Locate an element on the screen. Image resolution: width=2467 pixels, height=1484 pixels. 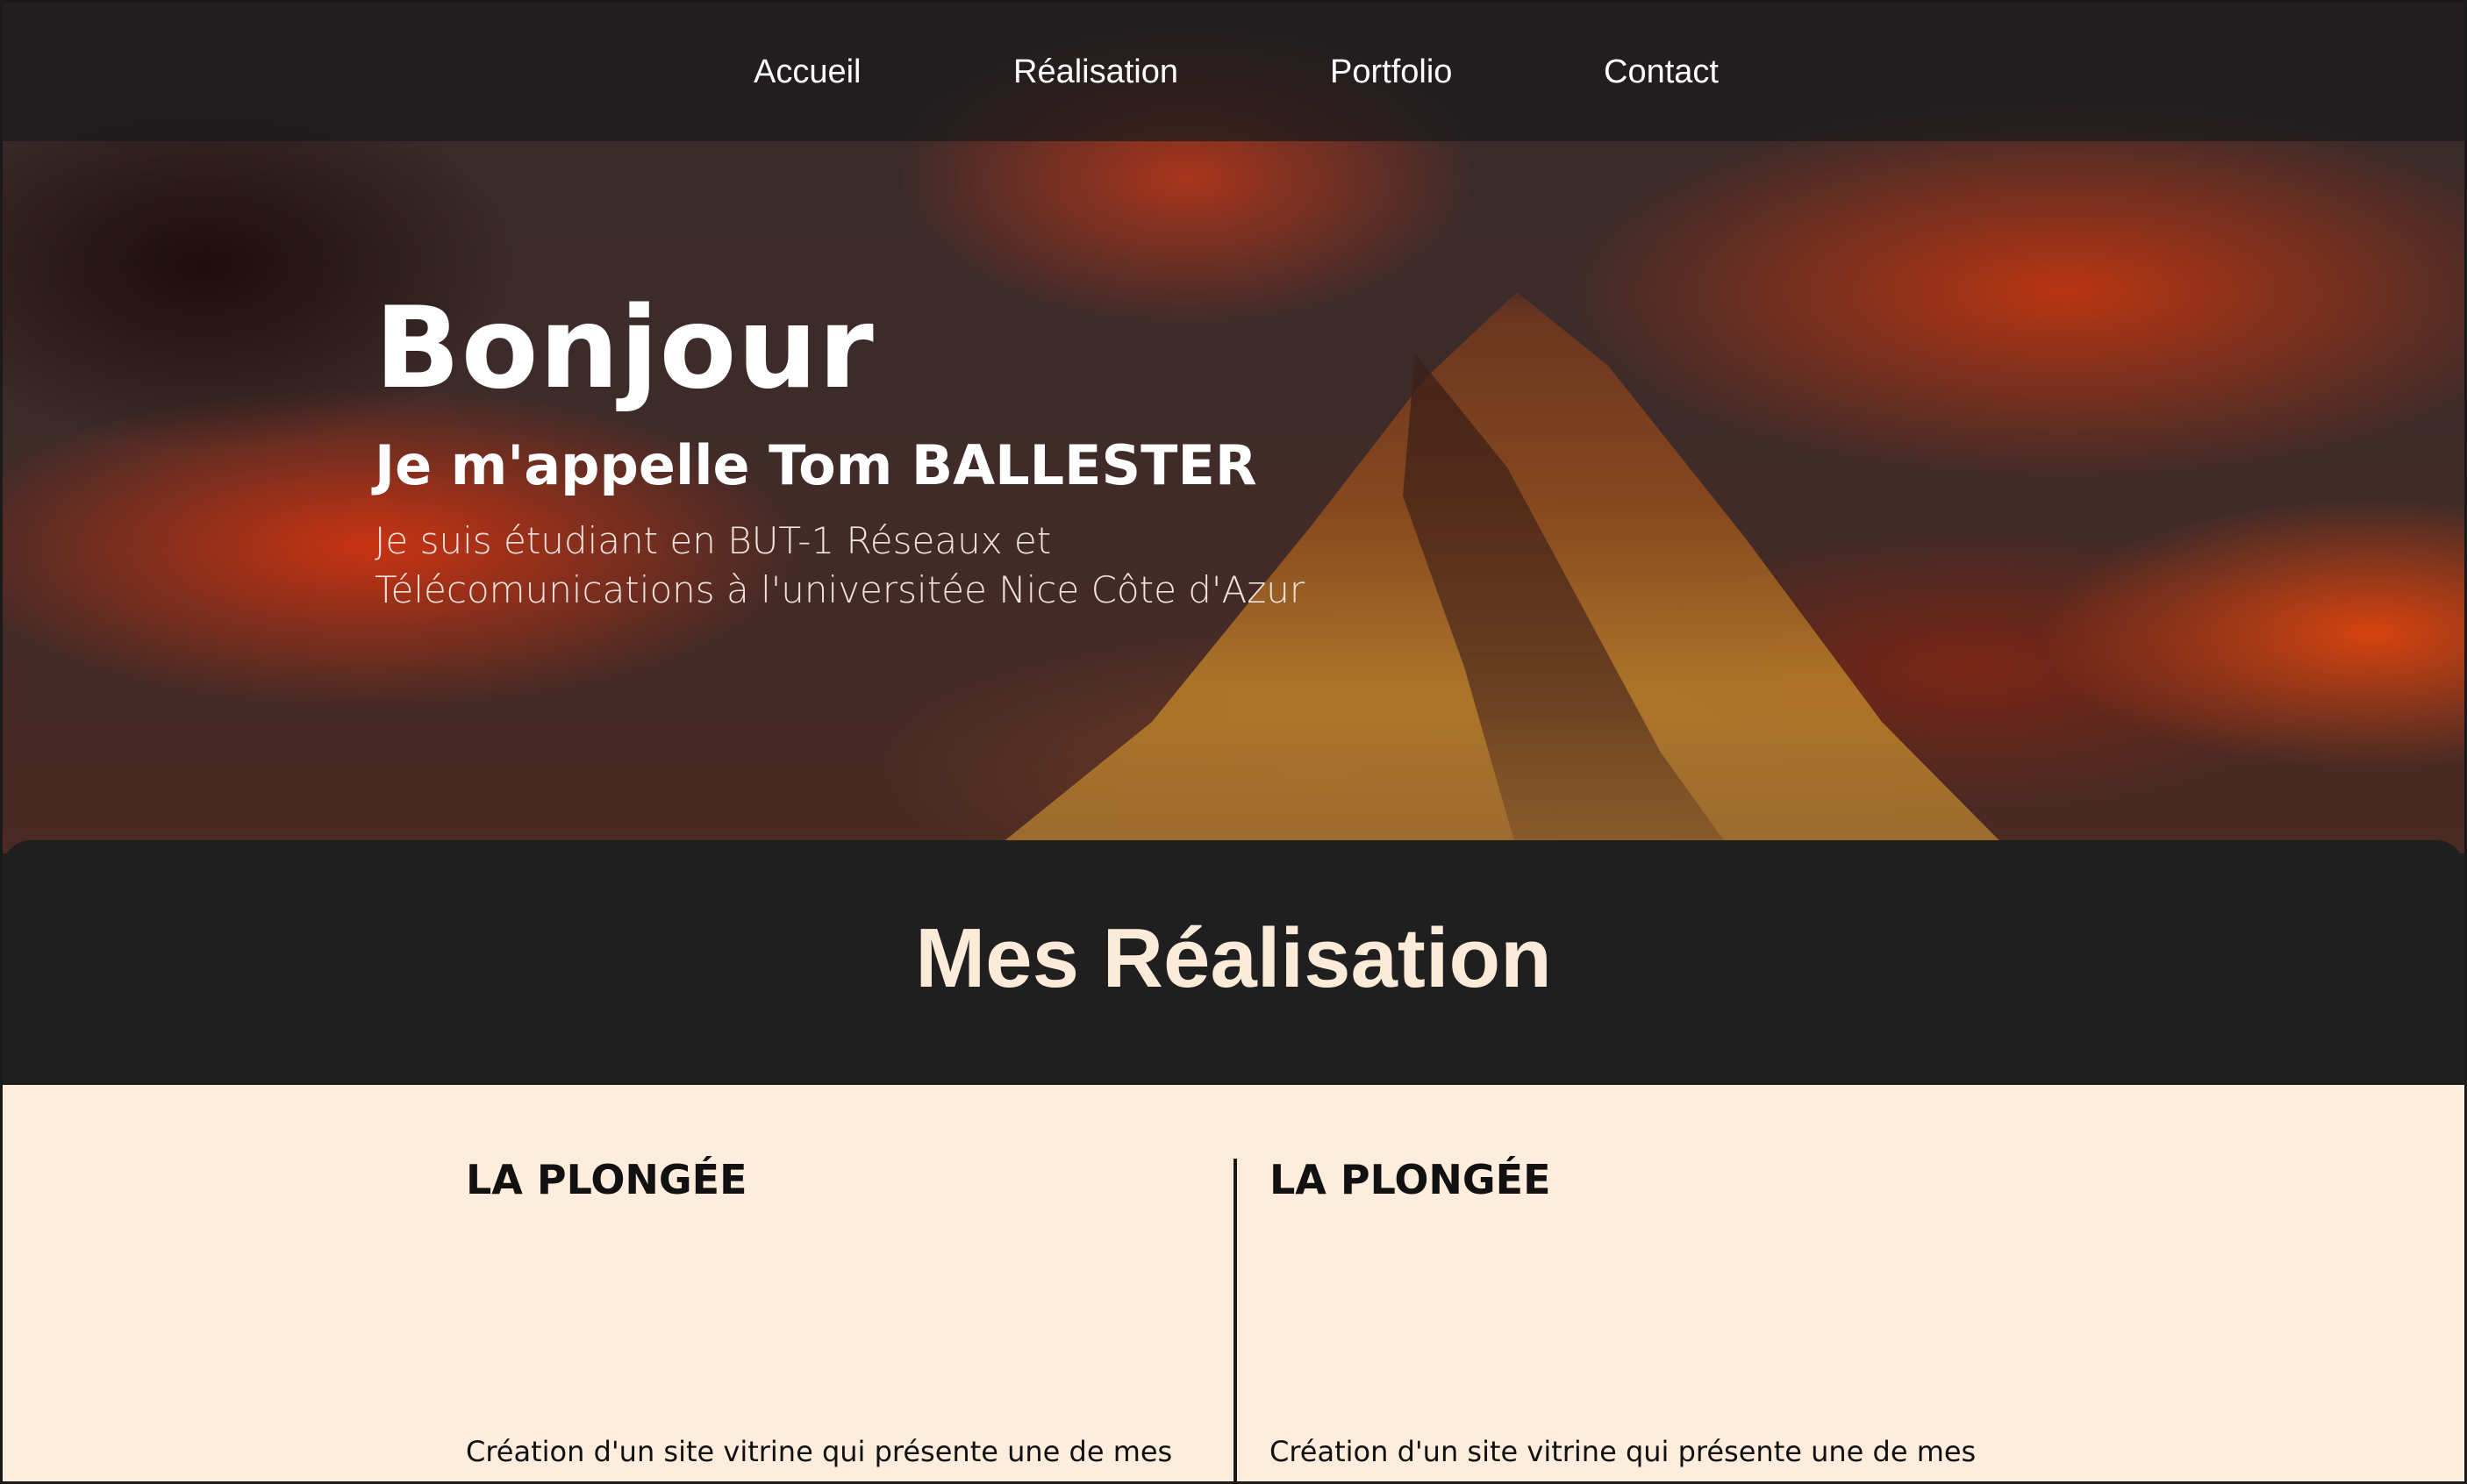
hero-title: Bonjour is located at coordinates (625, 348).